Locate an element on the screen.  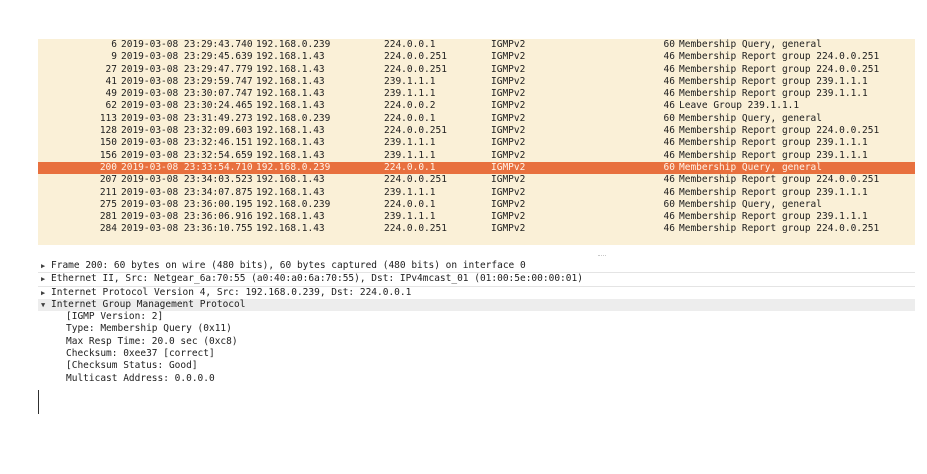
packet-info: Membership Report group 224.0.0.251 is located at coordinates (779, 229).